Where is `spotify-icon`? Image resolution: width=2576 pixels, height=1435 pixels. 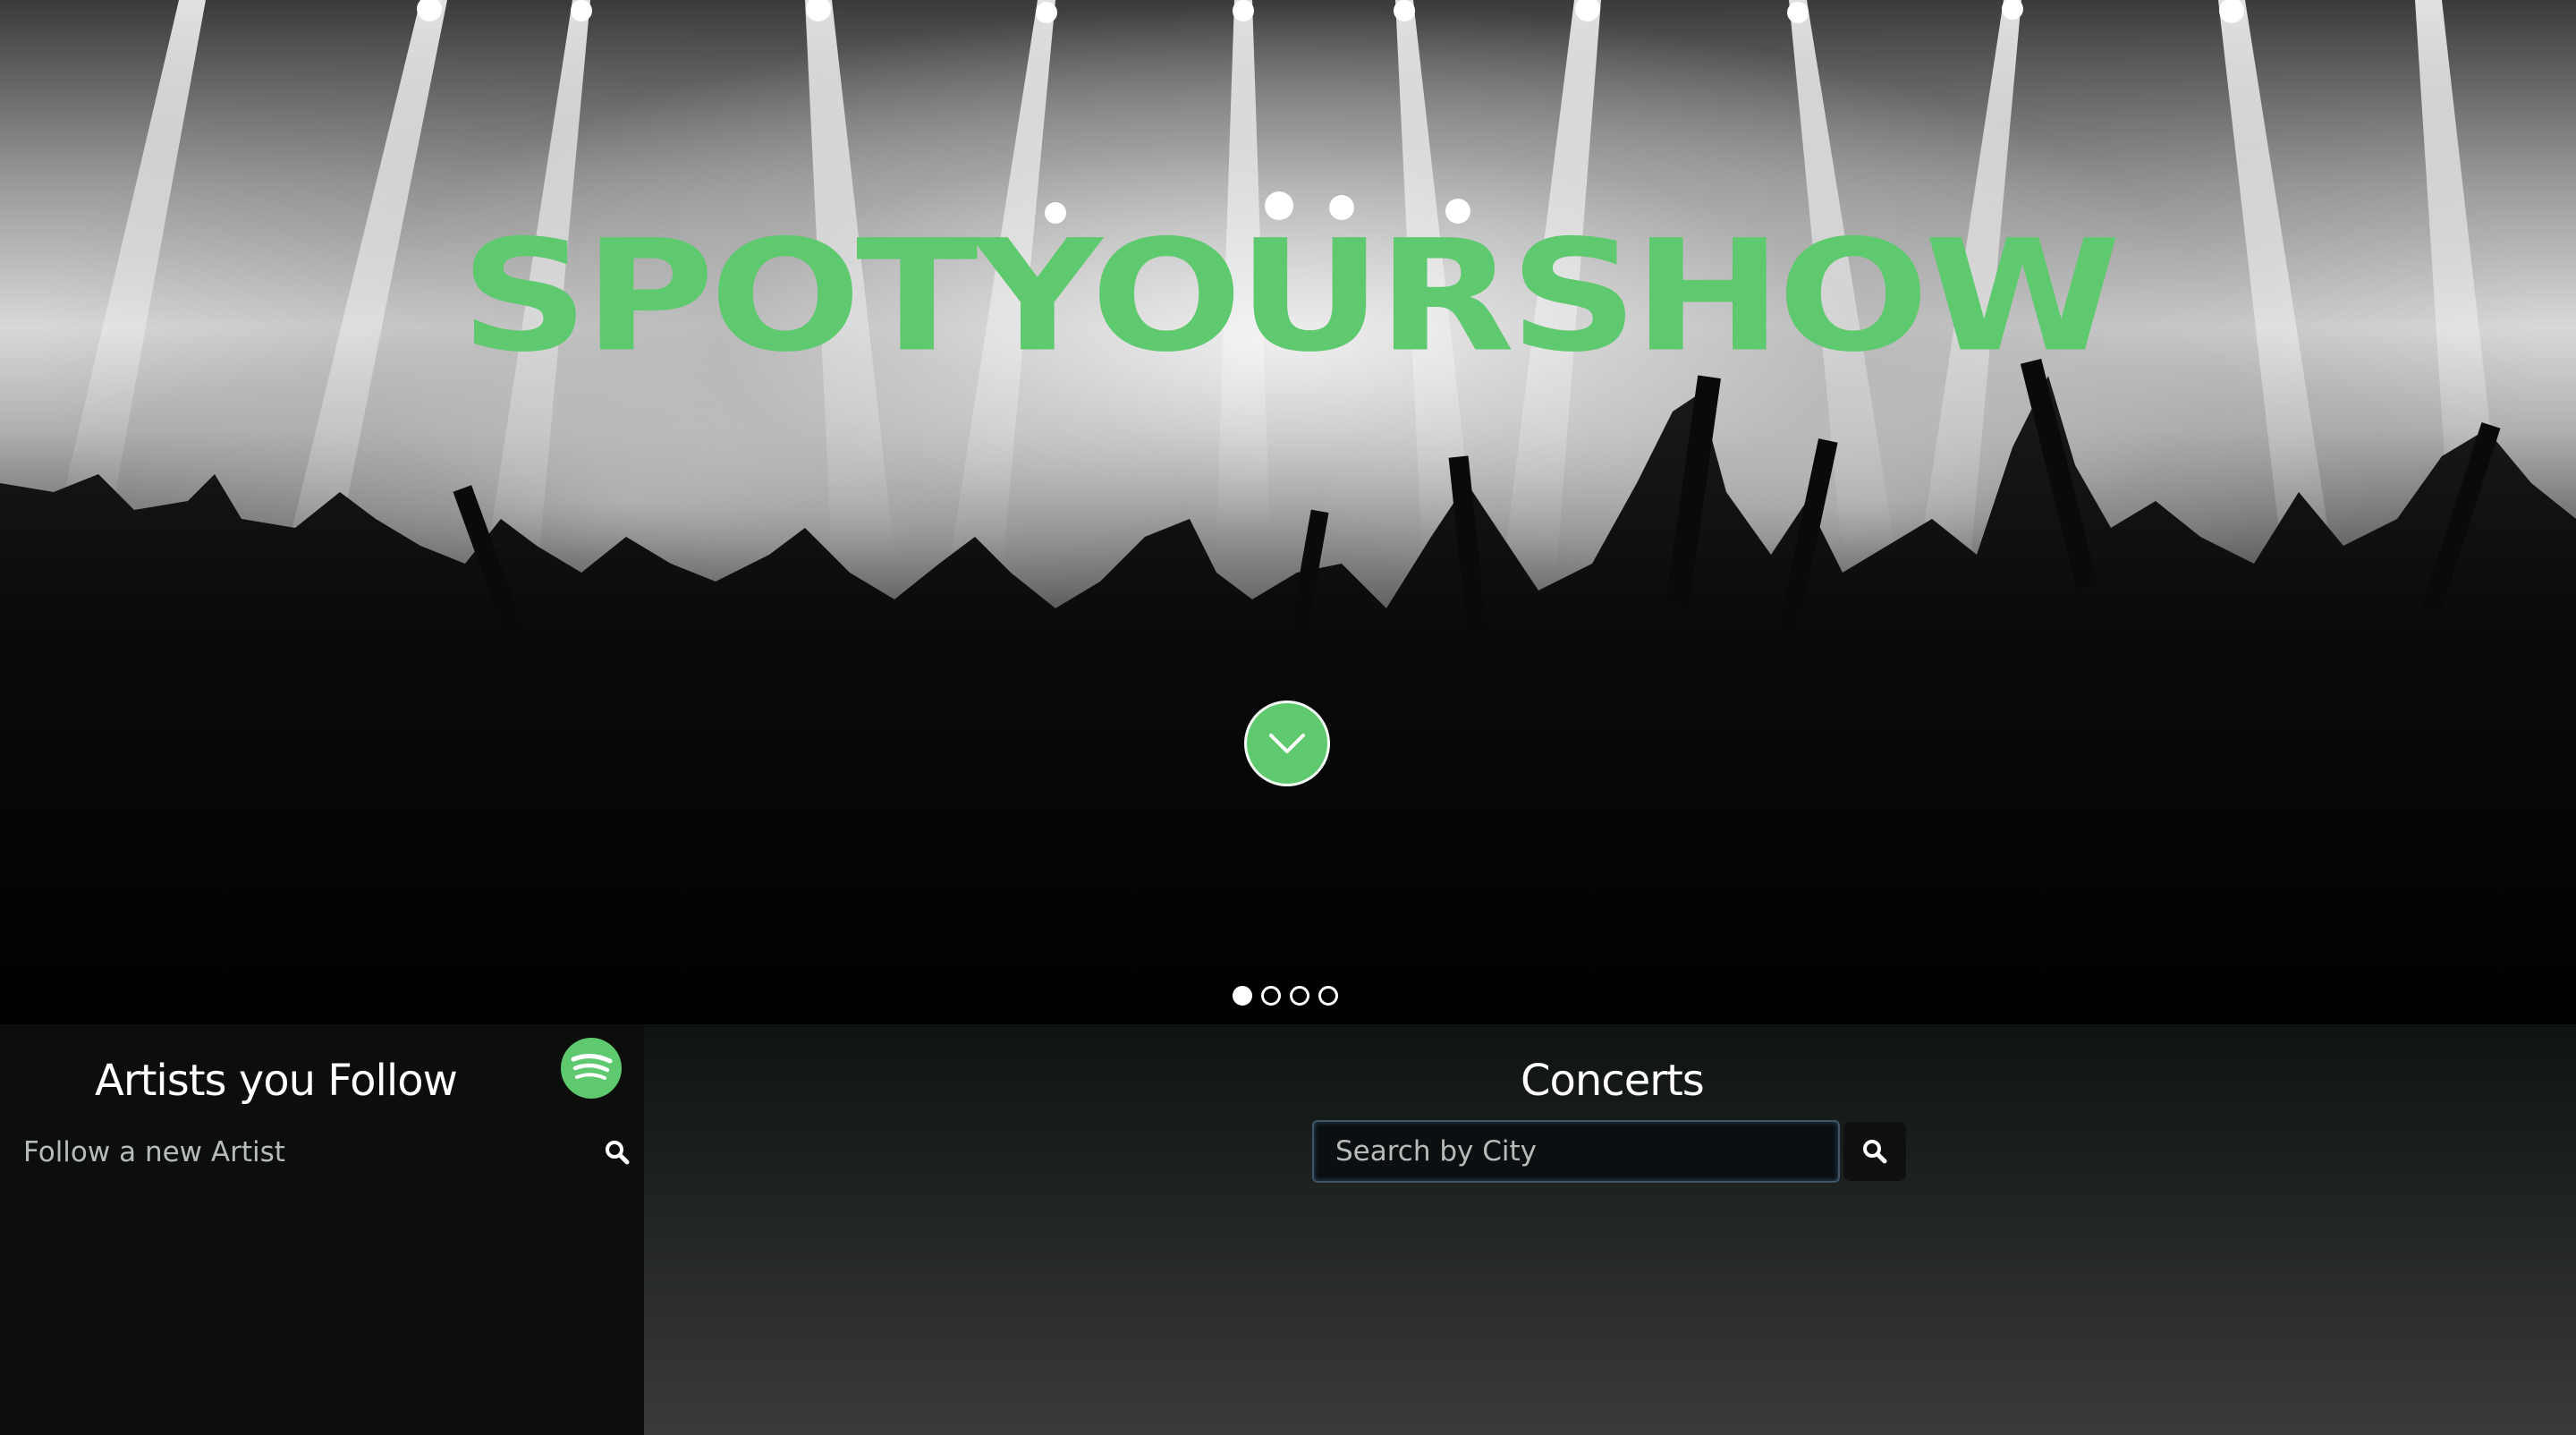 spotify-icon is located at coordinates (591, 1068).